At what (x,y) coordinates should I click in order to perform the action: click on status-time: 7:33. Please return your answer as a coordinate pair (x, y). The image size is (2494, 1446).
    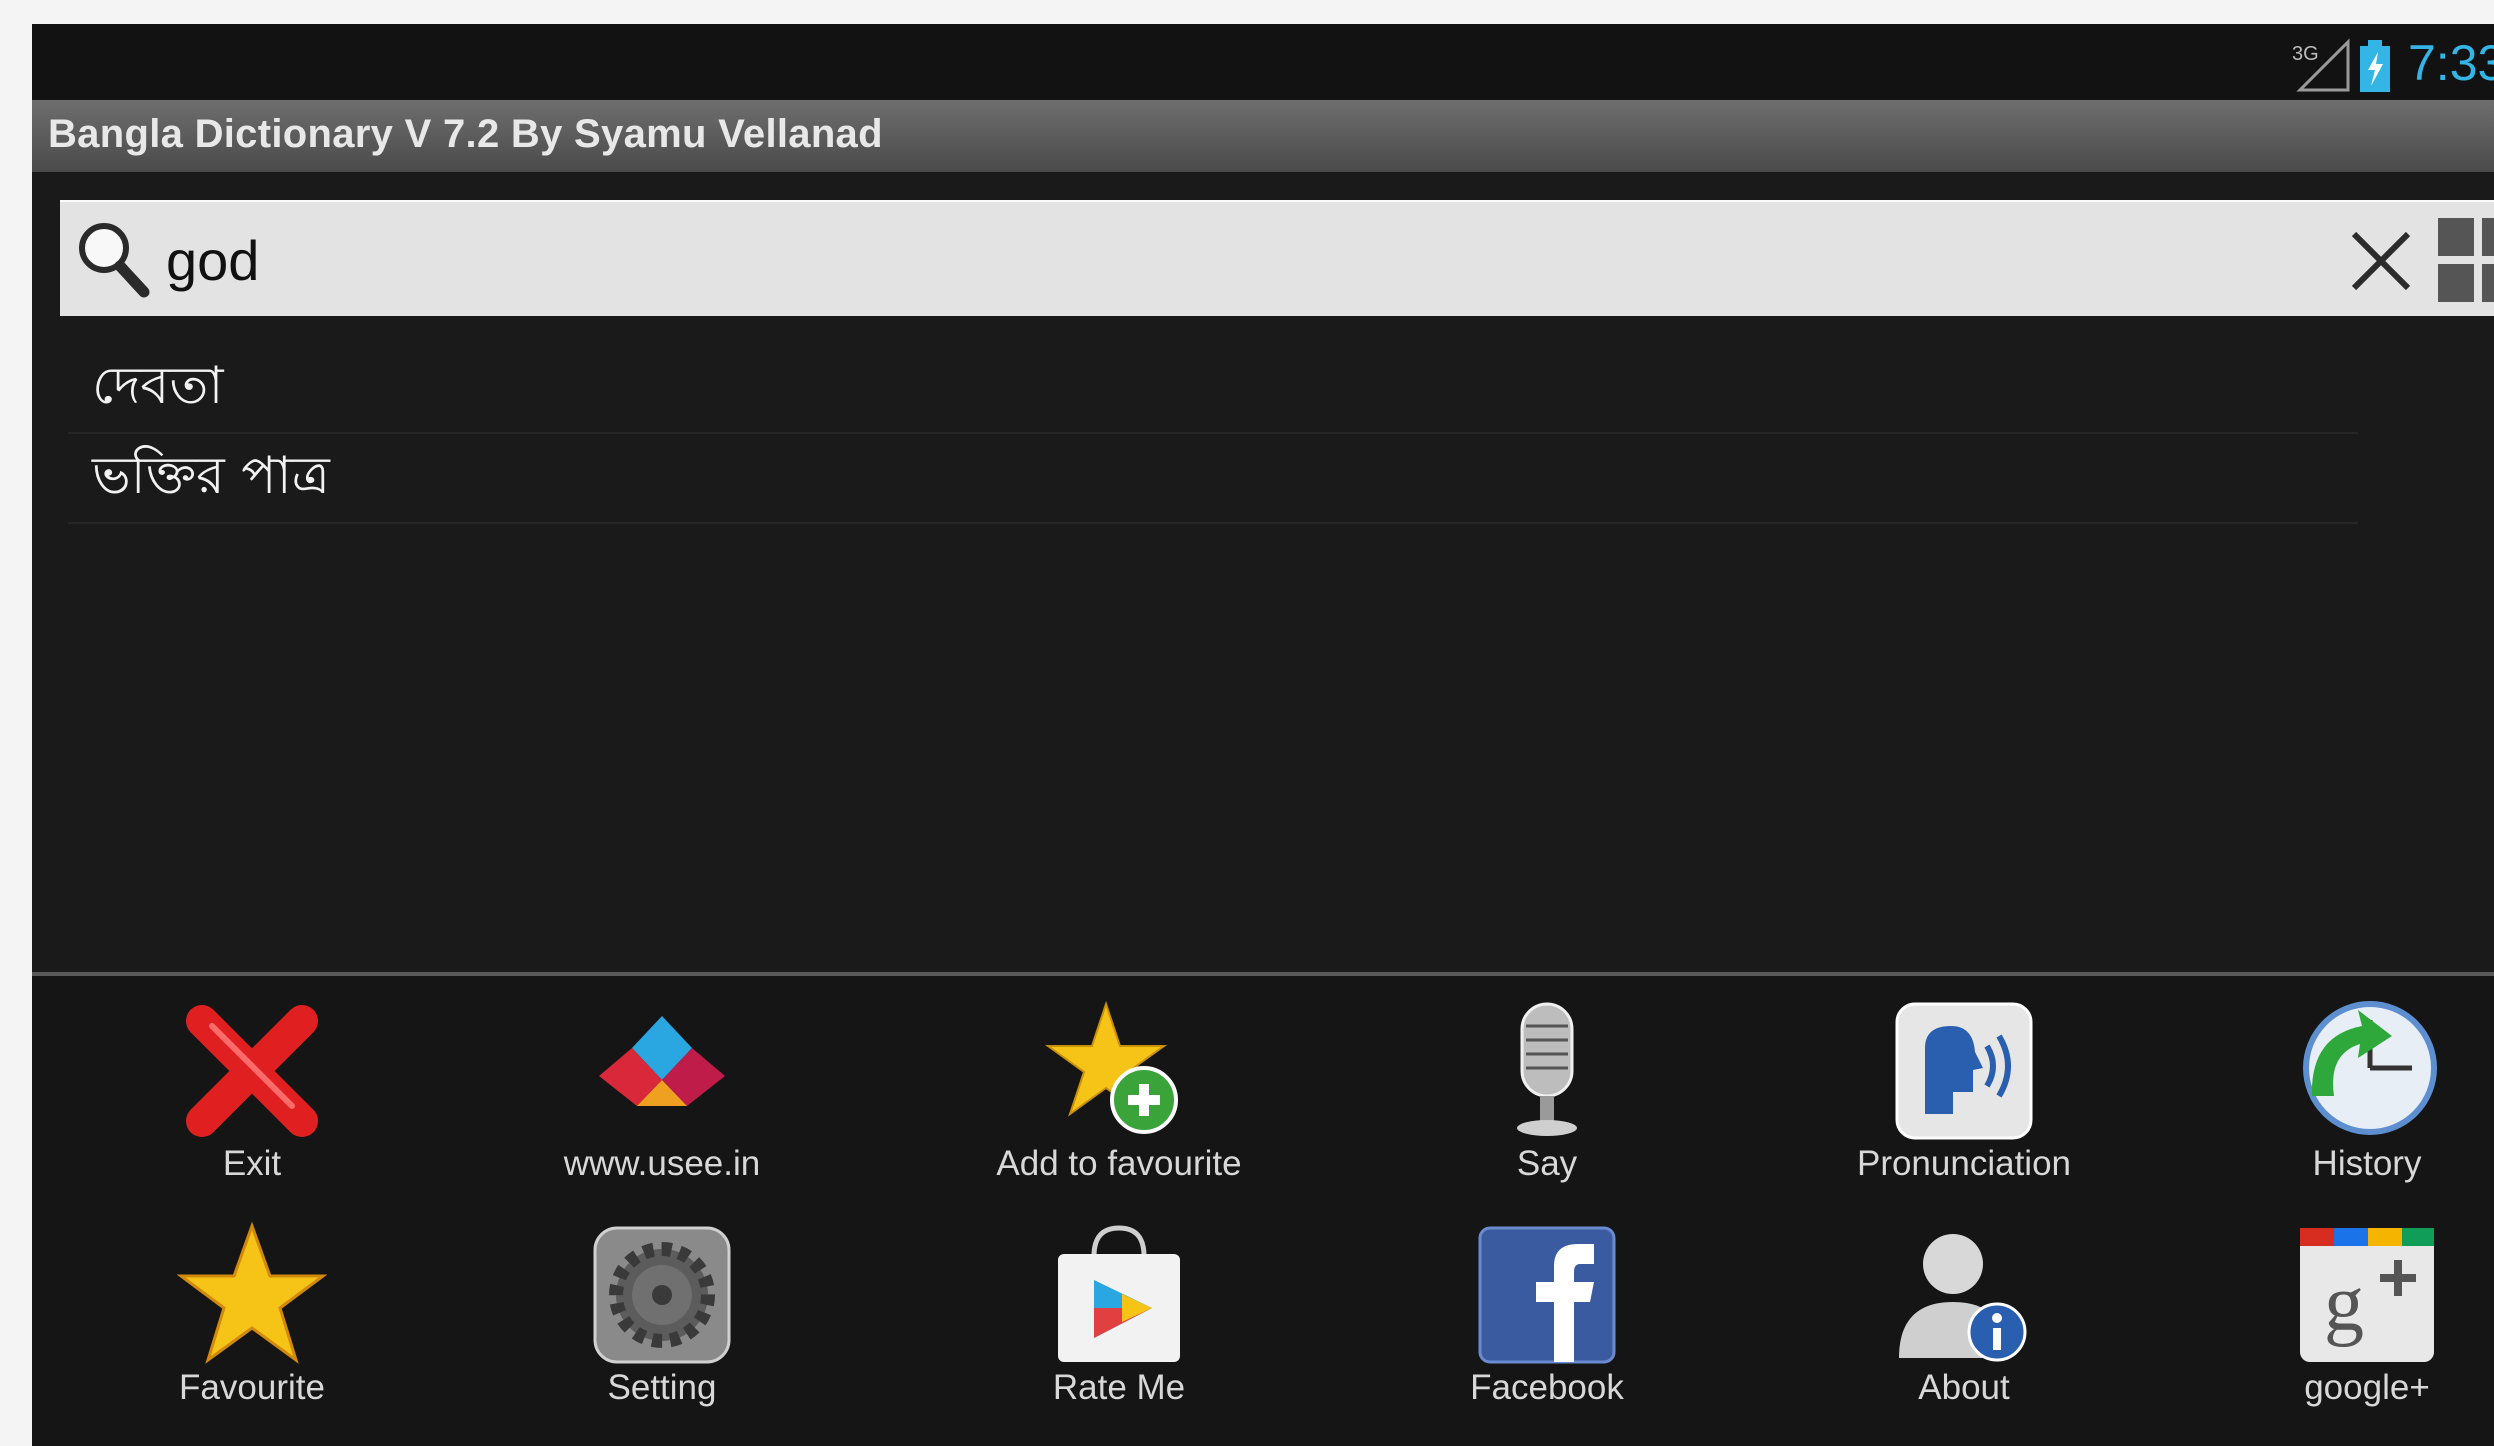
    Looking at the image, I should click on (2451, 63).